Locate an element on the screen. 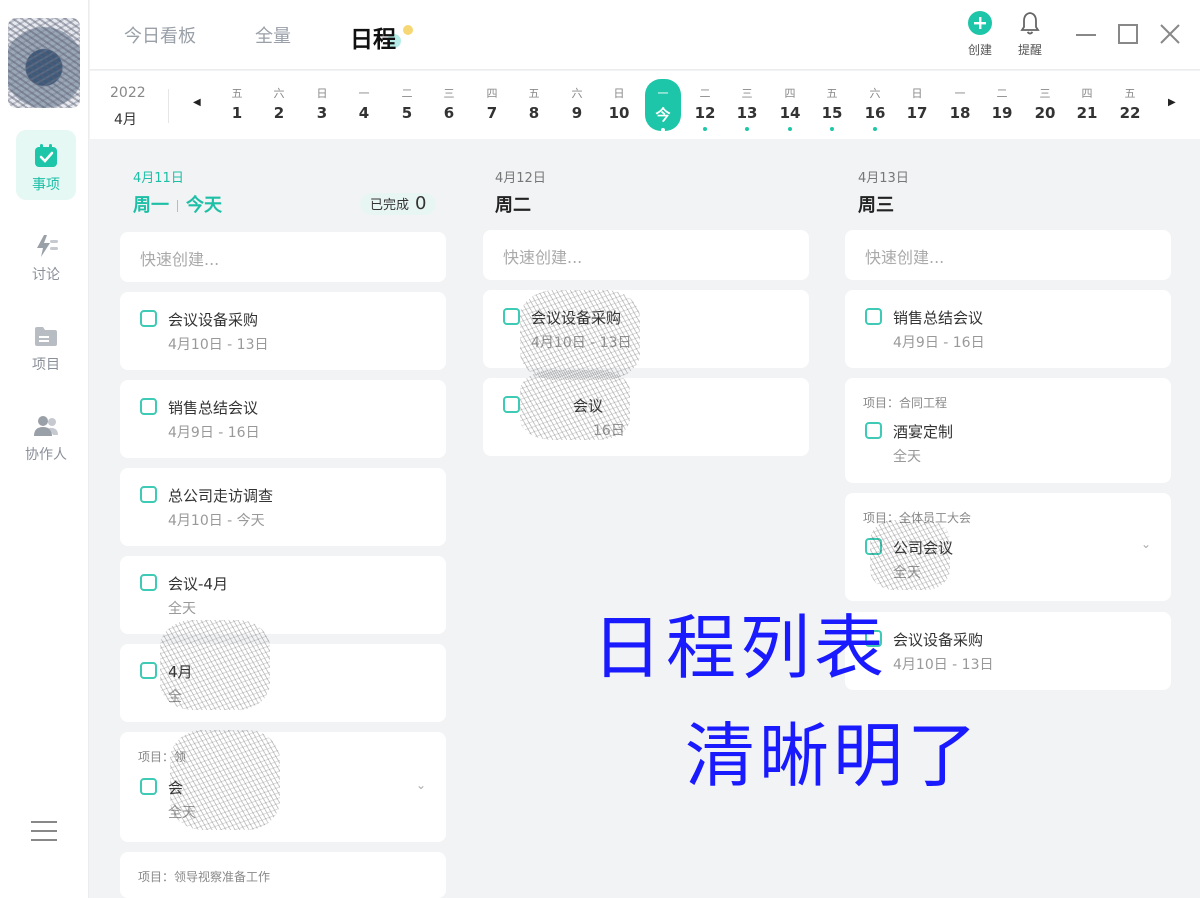  sidebar: 事项 讨论 项目 协作人 is located at coordinates (44, 449).